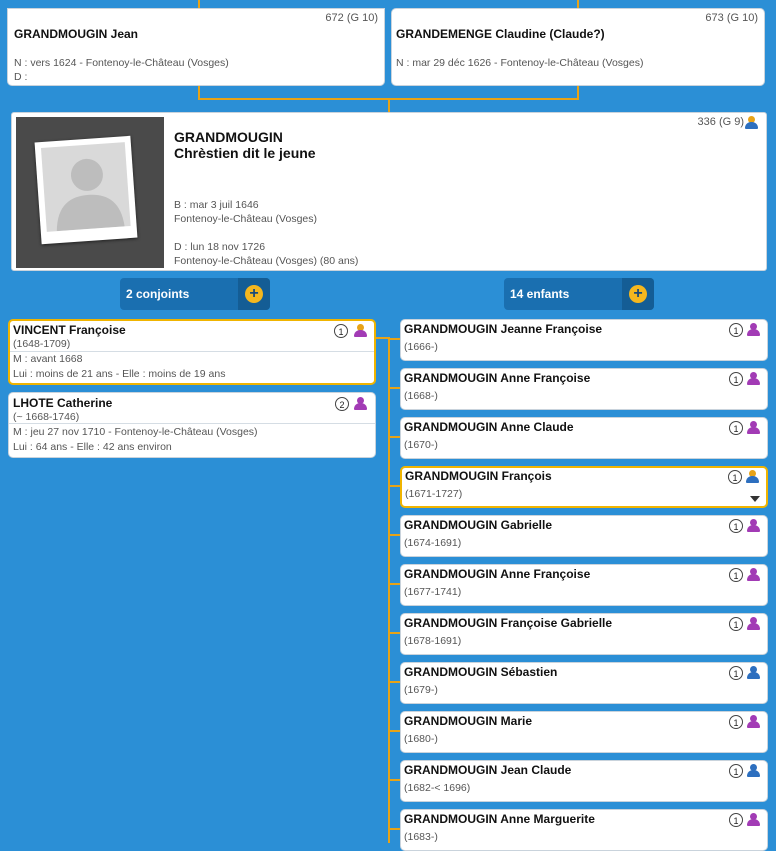  I want to click on child-name: GRANDMOUGIN Anne Marguerite, so click(499, 819).